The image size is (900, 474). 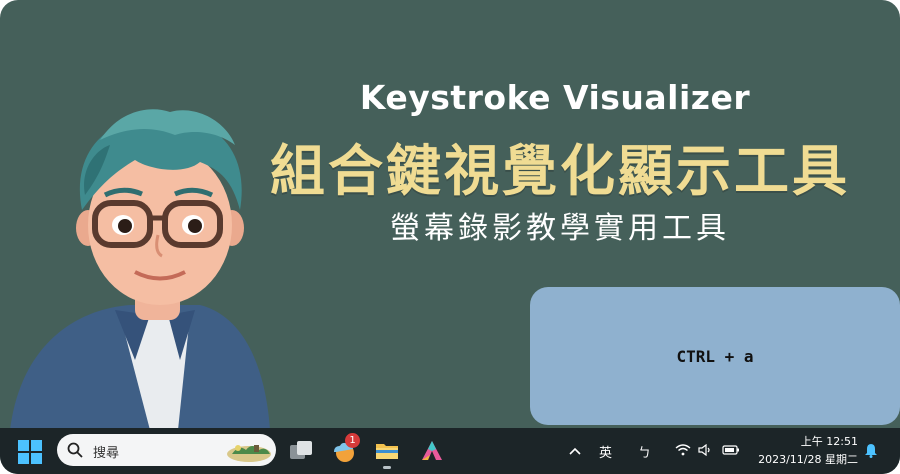 What do you see at coordinates (106, 453) in the screenshot?
I see `search-label: 搜尋` at bounding box center [106, 453].